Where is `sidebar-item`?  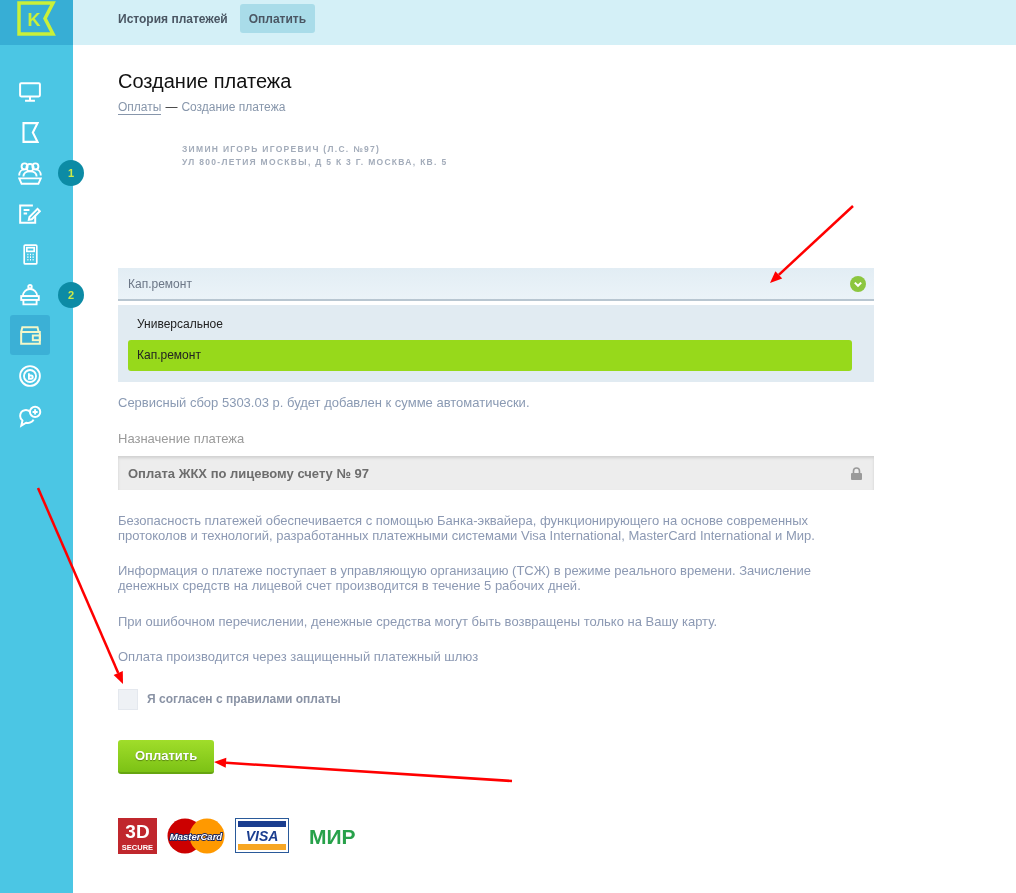
sidebar-item is located at coordinates (30, 335).